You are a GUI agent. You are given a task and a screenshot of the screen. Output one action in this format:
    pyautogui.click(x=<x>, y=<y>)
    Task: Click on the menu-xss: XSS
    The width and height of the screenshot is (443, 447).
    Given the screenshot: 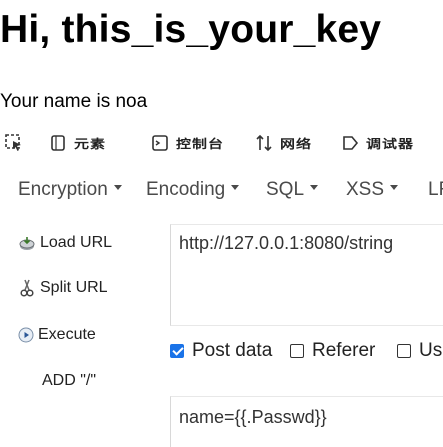 What is the action you would take?
    pyautogui.click(x=372, y=190)
    